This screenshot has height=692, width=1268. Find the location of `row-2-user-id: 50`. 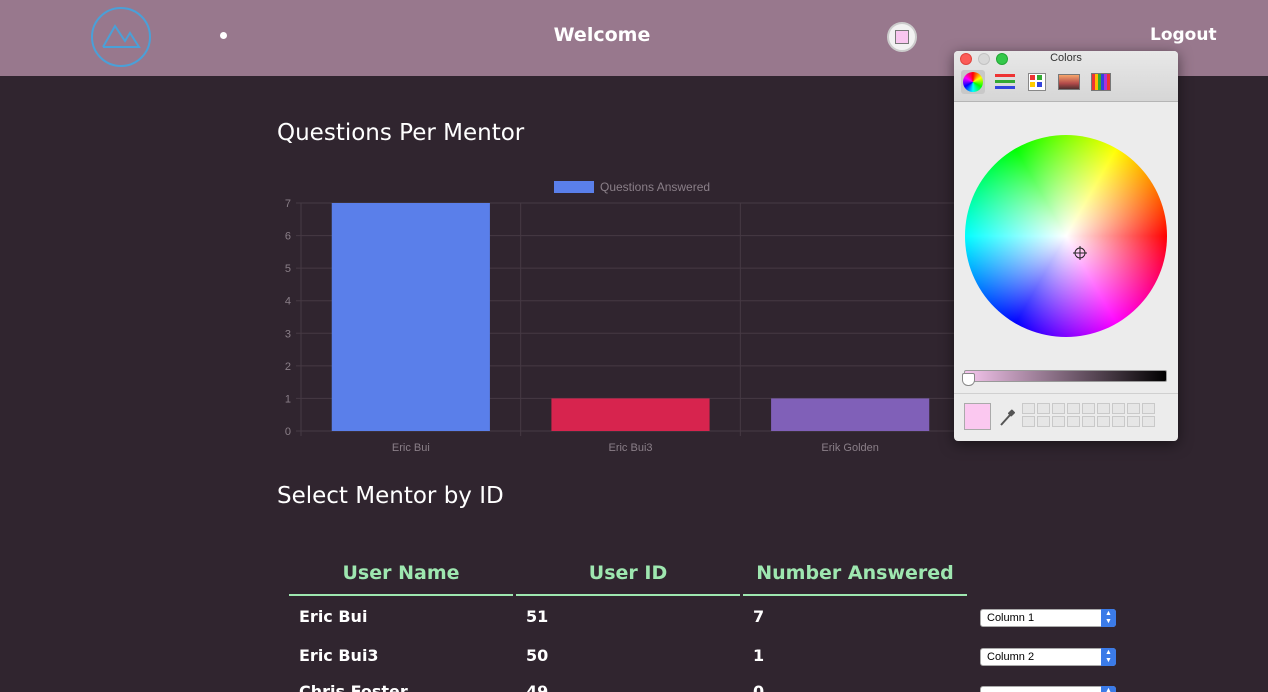

row-2-user-id: 50 is located at coordinates (537, 655).